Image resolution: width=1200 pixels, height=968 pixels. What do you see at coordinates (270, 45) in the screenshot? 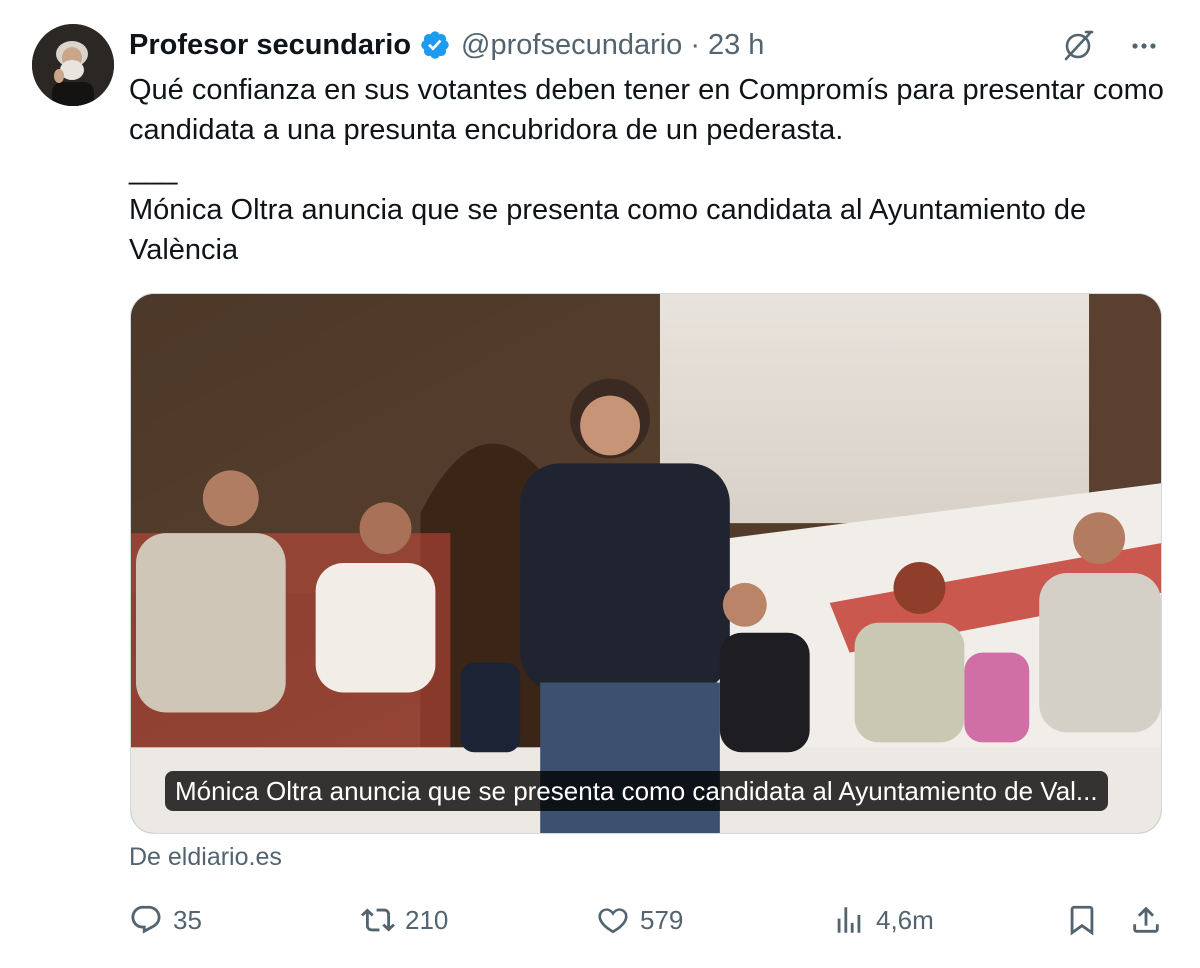
I see `author-name: Profesor secundario` at bounding box center [270, 45].